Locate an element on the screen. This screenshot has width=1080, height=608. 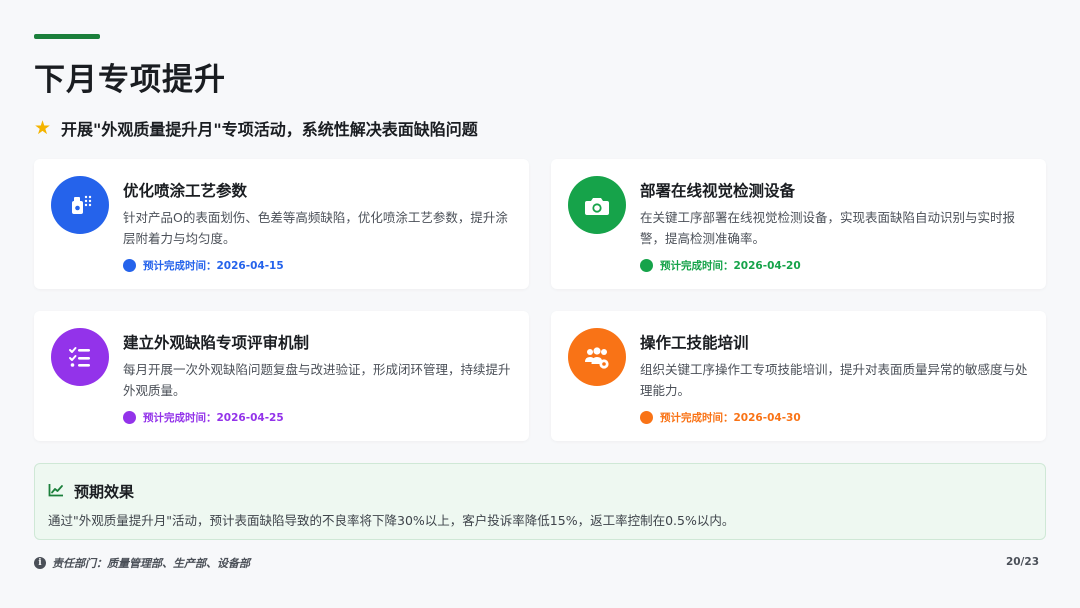
due-date-label: 预计完成时间：2026-04-30 is located at coordinates (730, 417).